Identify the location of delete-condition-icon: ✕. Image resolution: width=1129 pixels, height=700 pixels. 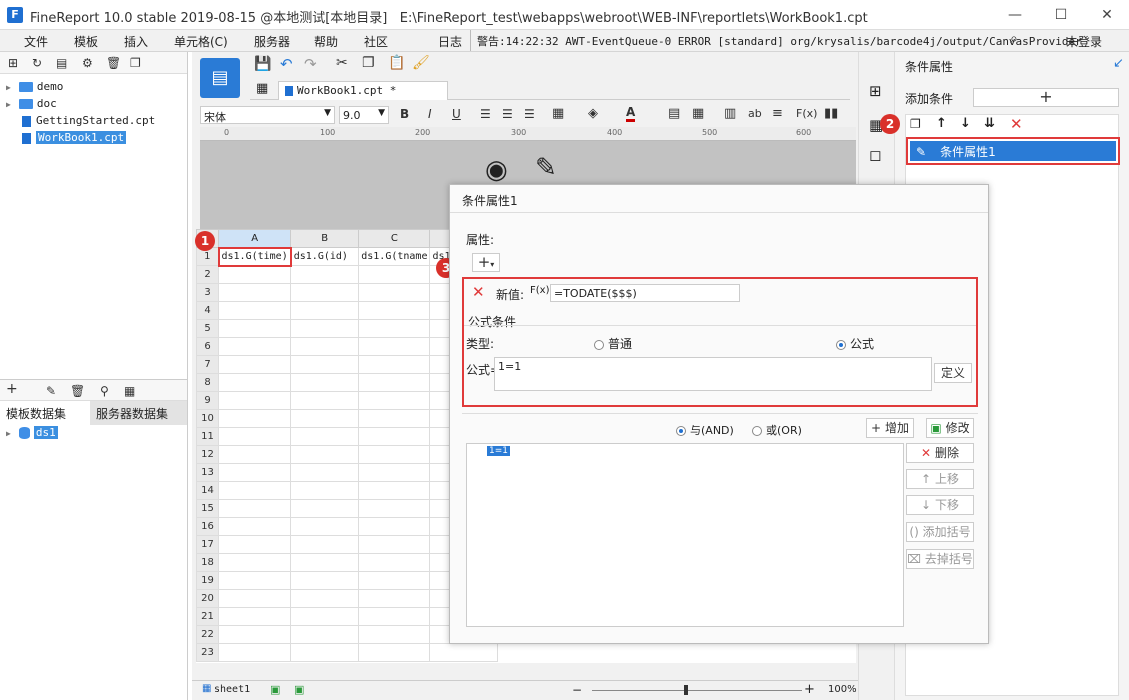
(1016, 124).